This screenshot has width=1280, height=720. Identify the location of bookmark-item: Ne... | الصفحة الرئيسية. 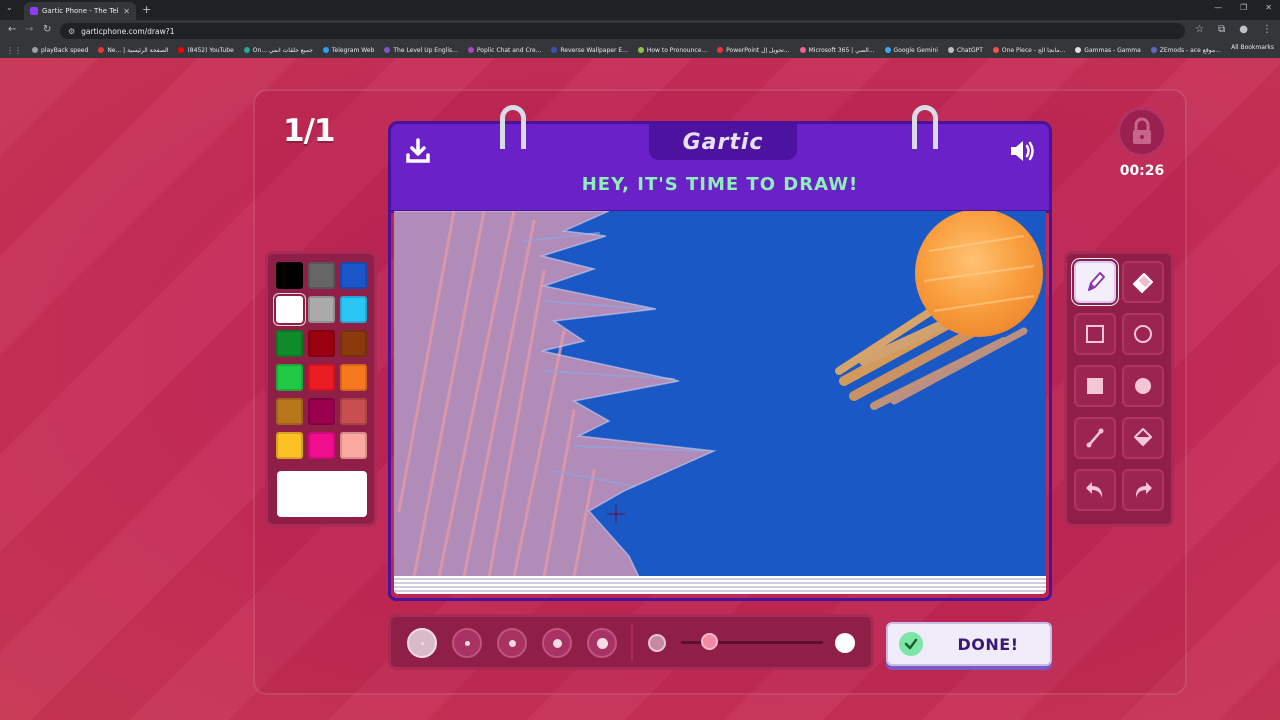
(133, 50).